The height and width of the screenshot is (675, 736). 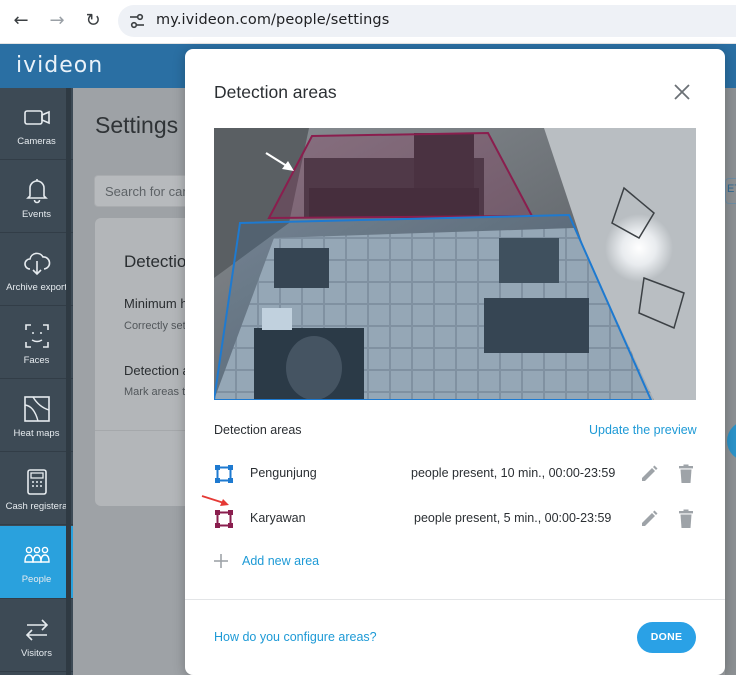 What do you see at coordinates (37, 630) in the screenshot?
I see `visitors-icon` at bounding box center [37, 630].